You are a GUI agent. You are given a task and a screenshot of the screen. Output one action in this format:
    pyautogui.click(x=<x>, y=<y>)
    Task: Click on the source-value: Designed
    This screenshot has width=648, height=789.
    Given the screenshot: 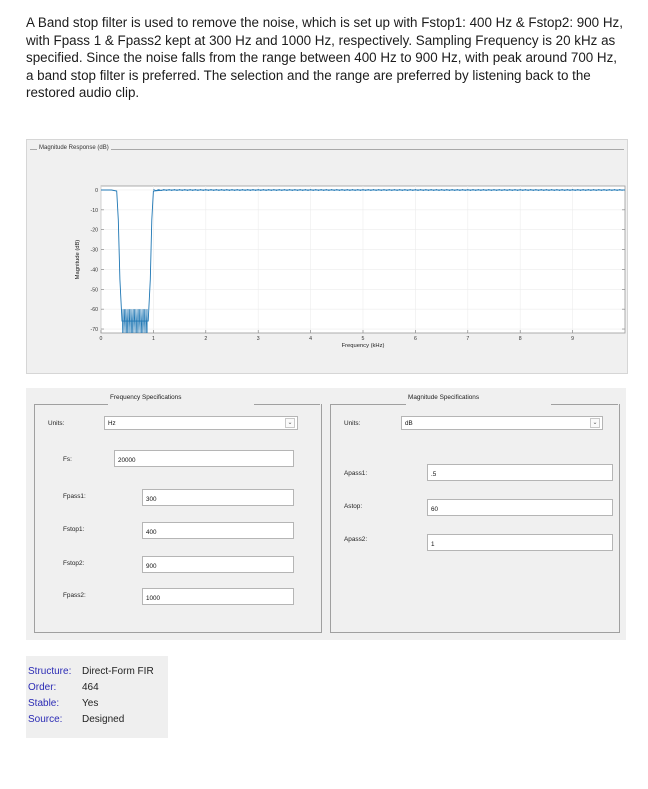 What is the action you would take?
    pyautogui.click(x=103, y=719)
    